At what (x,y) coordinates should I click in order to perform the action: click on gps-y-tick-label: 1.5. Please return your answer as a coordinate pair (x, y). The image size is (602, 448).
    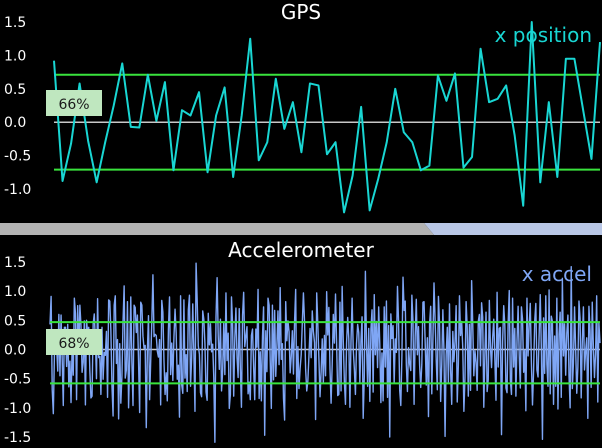
    Looking at the image, I should click on (15, 23).